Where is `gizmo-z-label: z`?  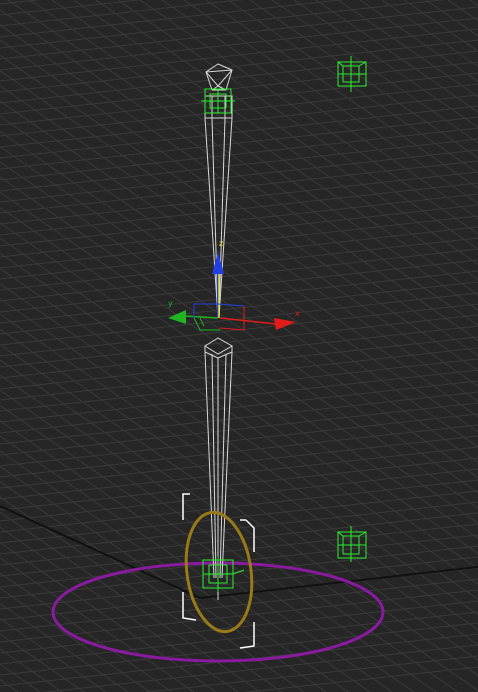
gizmo-z-label: z is located at coordinates (221, 243).